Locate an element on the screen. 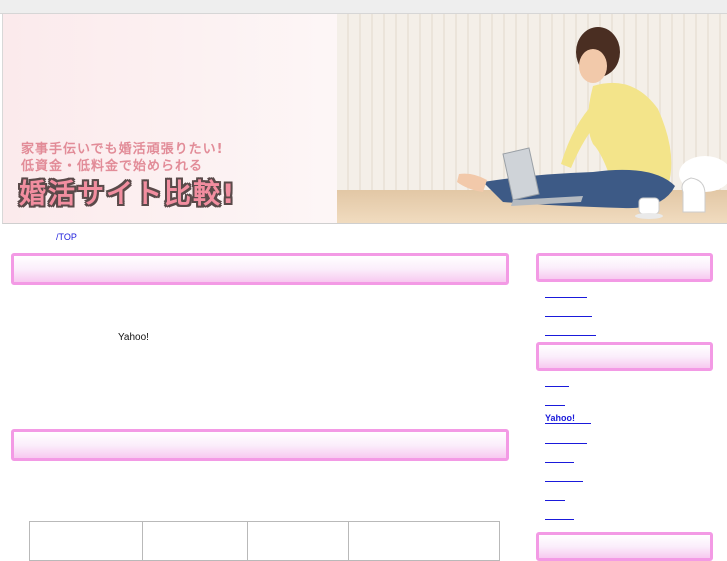 The height and width of the screenshot is (561, 727). sidebar-link-yahoo: Yahoo! is located at coordinates (568, 419).